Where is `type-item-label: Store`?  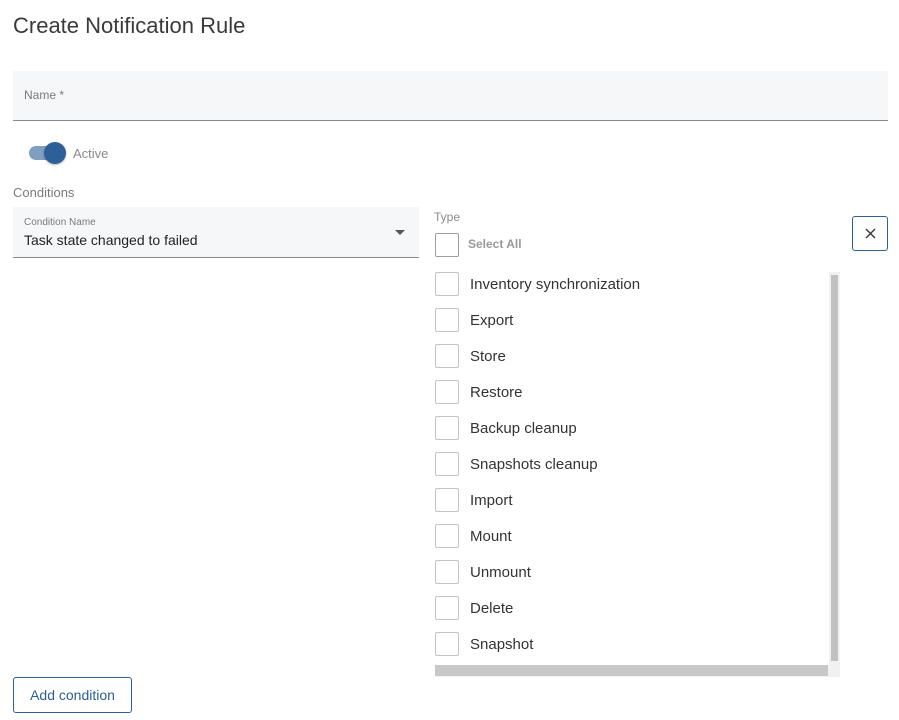 type-item-label: Store is located at coordinates (488, 356).